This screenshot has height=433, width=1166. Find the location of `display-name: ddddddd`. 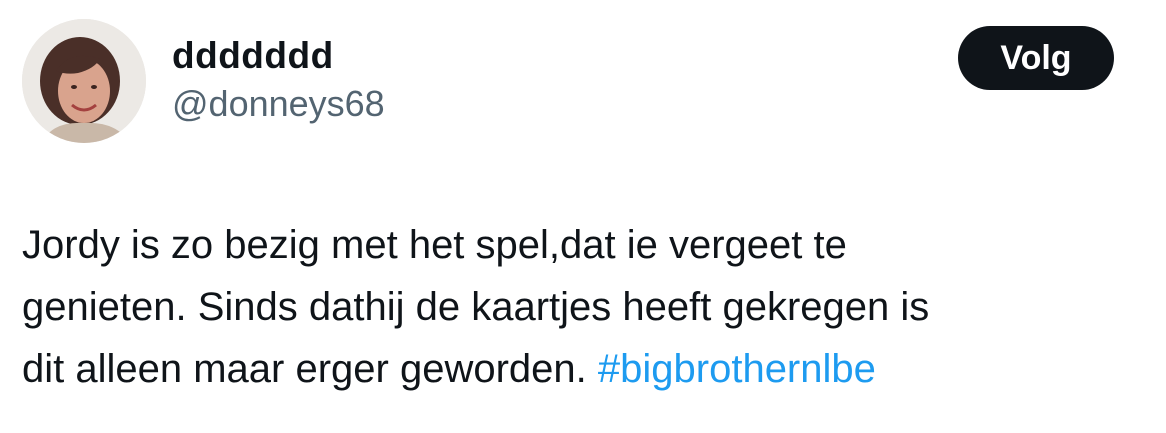

display-name: ddddddd is located at coordinates (253, 56).